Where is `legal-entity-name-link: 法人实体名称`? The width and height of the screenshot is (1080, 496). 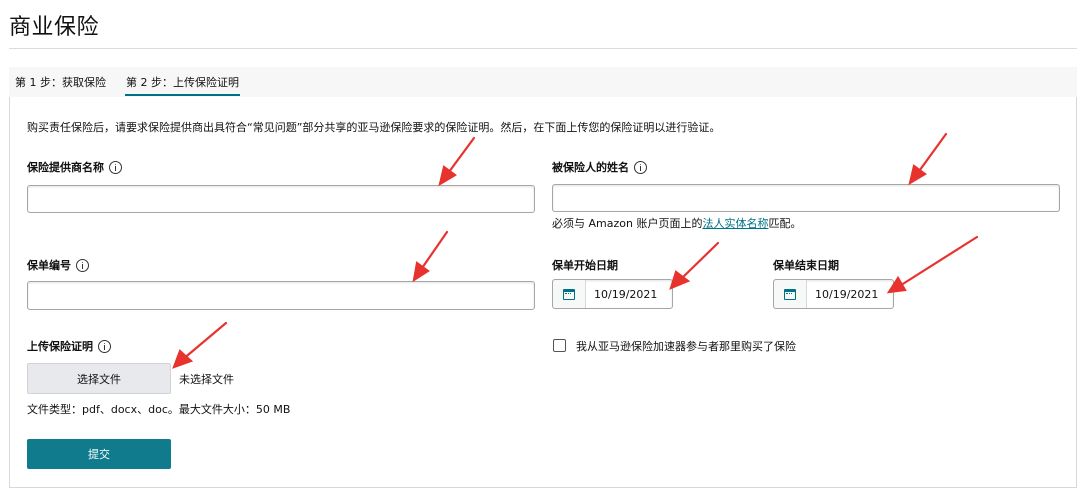 legal-entity-name-link: 法人实体名称 is located at coordinates (735, 223).